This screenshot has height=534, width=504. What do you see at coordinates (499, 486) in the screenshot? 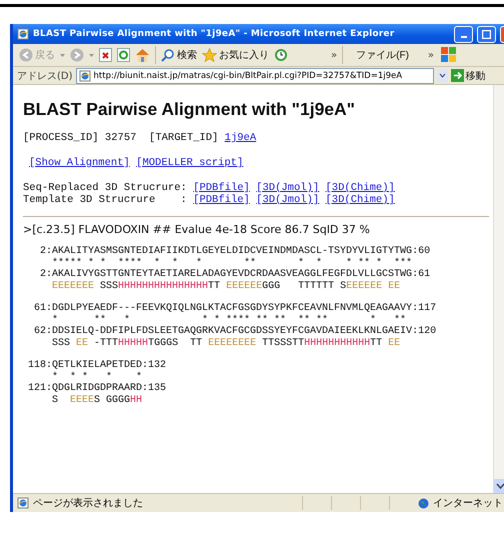
I see `scroll-down-icon` at bounding box center [499, 486].